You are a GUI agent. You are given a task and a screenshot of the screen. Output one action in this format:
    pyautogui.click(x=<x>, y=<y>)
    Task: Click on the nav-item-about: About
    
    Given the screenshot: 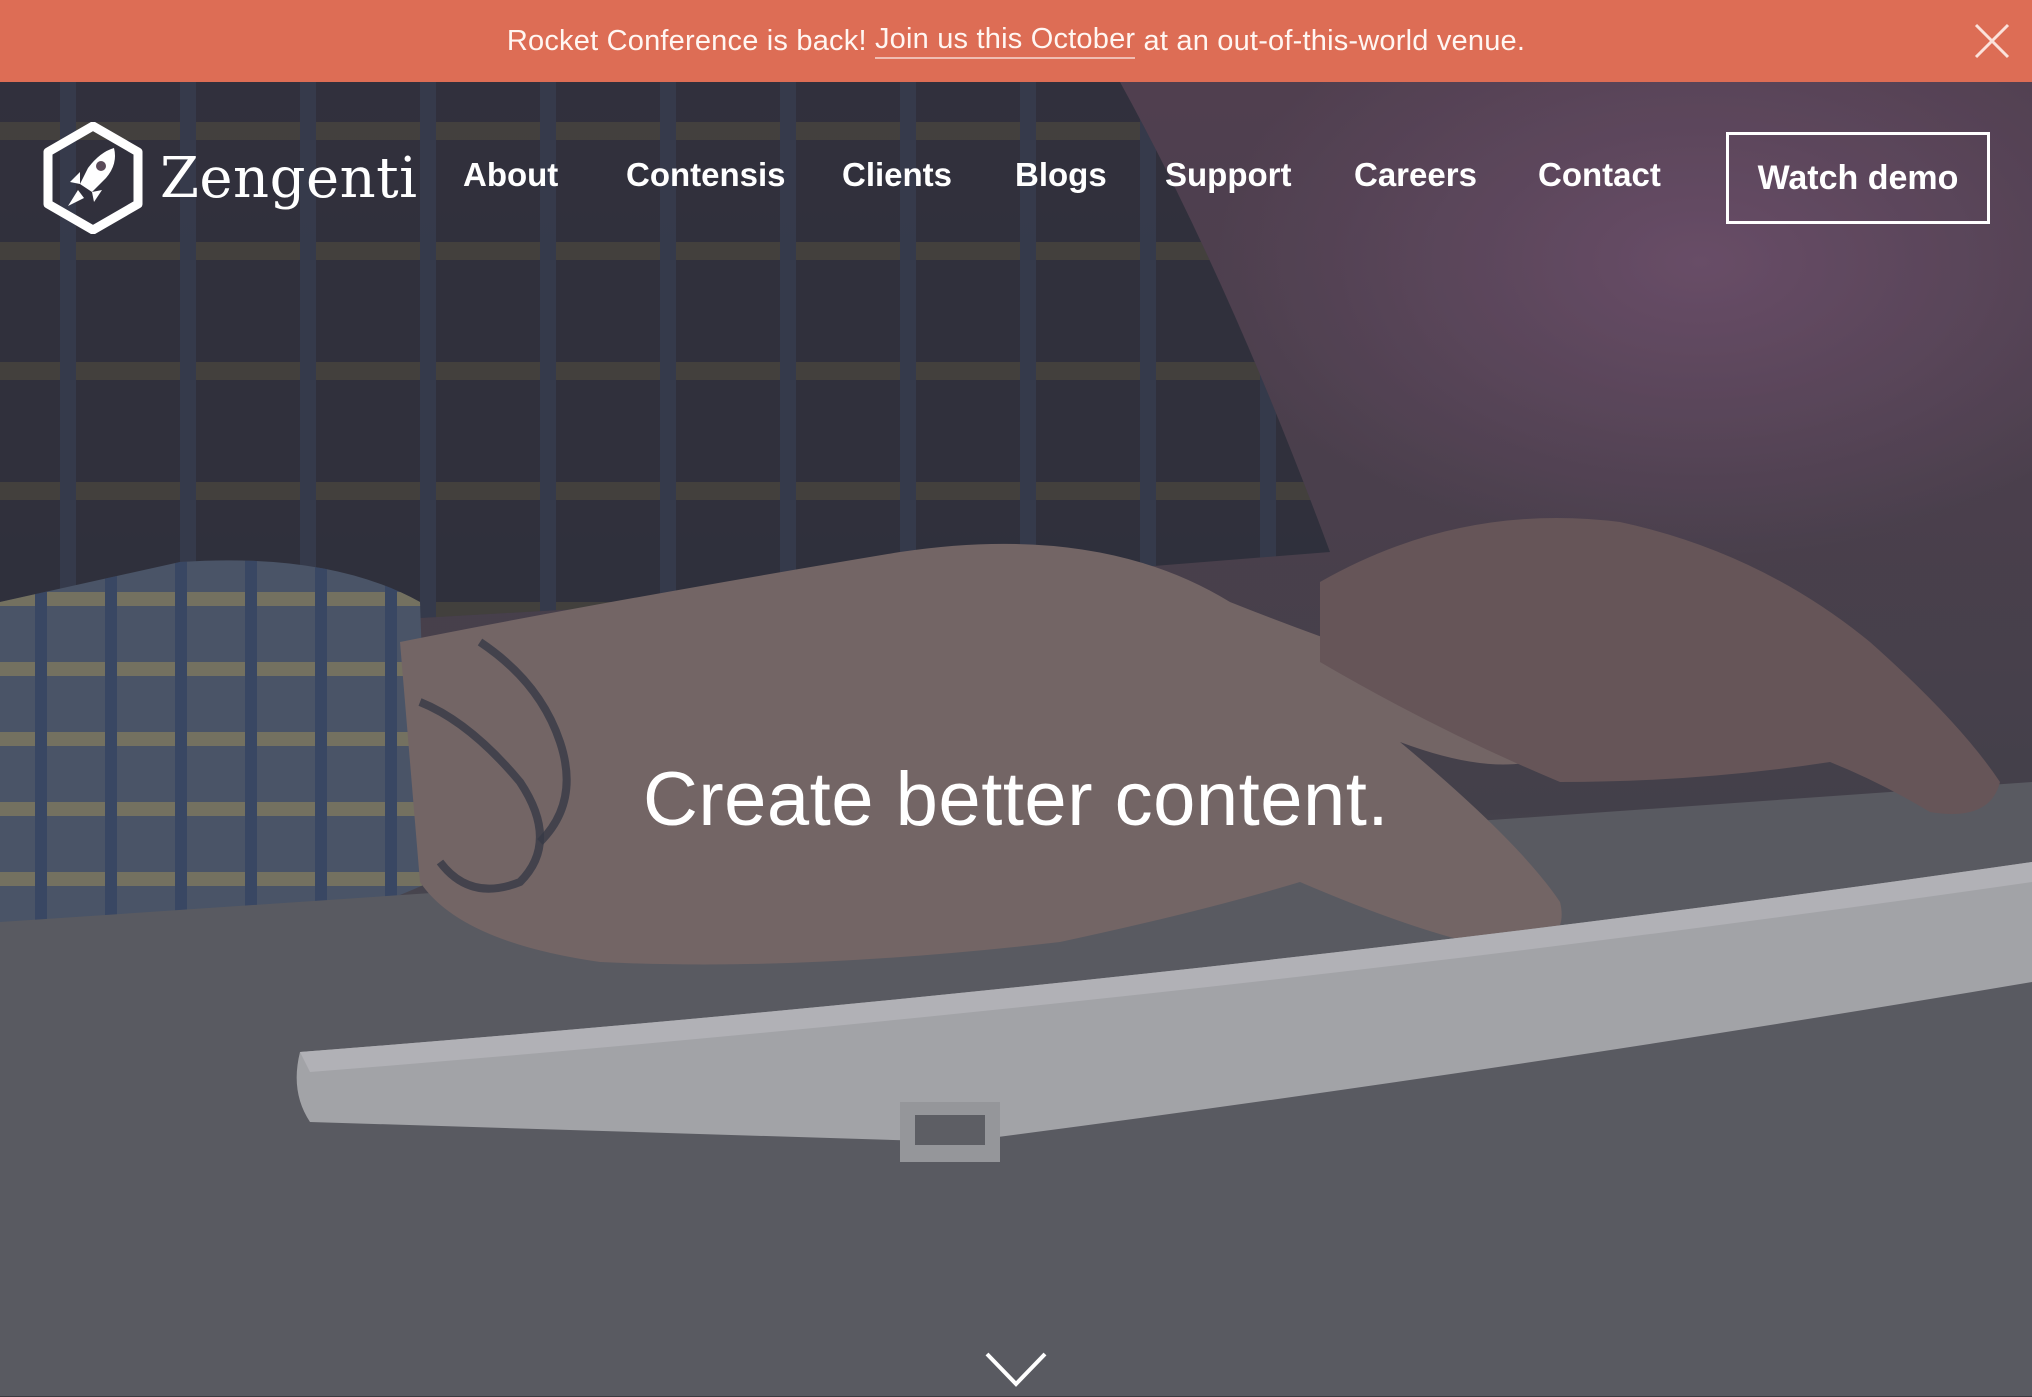 What is the action you would take?
    pyautogui.click(x=510, y=175)
    